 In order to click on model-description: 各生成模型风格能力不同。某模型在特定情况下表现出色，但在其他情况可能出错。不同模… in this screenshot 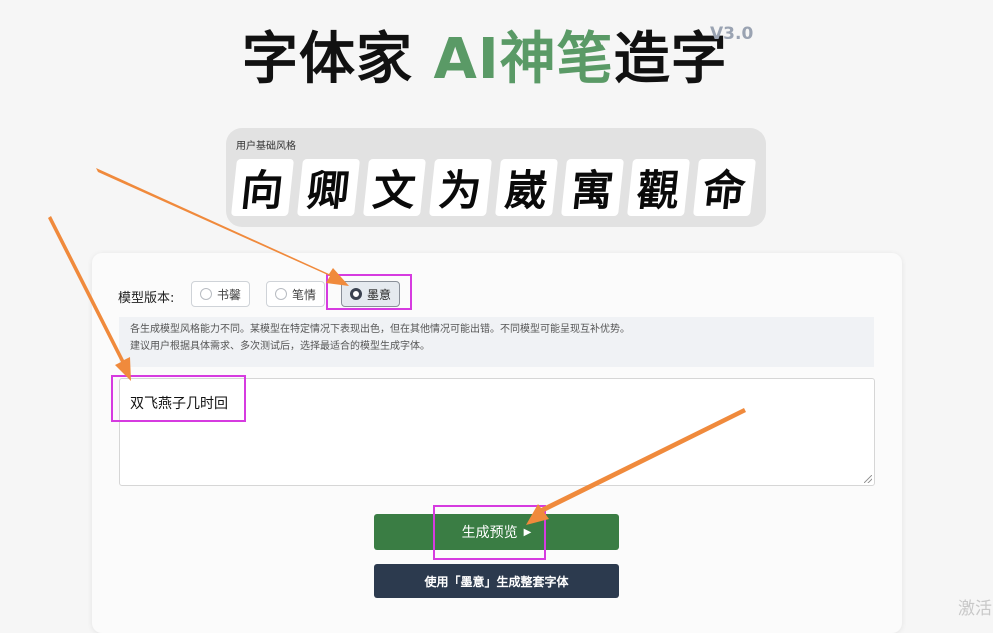, I will do `click(496, 342)`.